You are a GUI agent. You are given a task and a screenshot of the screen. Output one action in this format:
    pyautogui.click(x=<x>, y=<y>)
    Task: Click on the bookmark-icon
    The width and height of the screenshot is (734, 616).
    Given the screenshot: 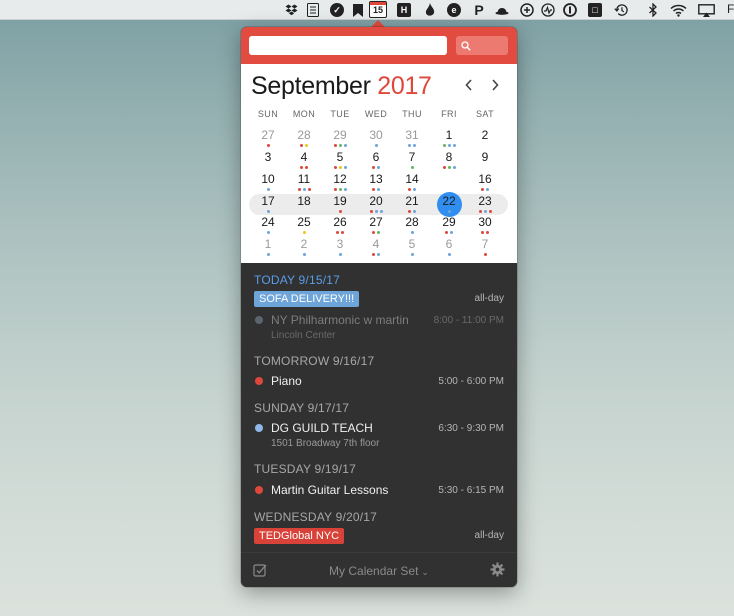 What is the action you would take?
    pyautogui.click(x=358, y=10)
    